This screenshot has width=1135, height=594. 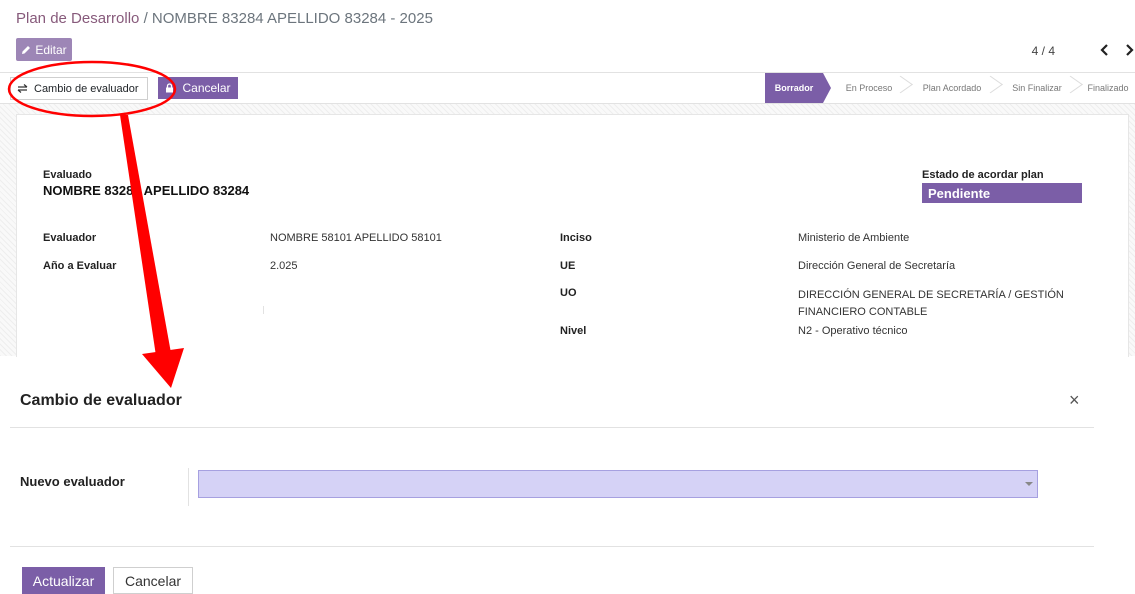 What do you see at coordinates (292, 18) in the screenshot?
I see `breadcrumb-current: NOMBRE 83284 APELLIDO 83284 - 2025` at bounding box center [292, 18].